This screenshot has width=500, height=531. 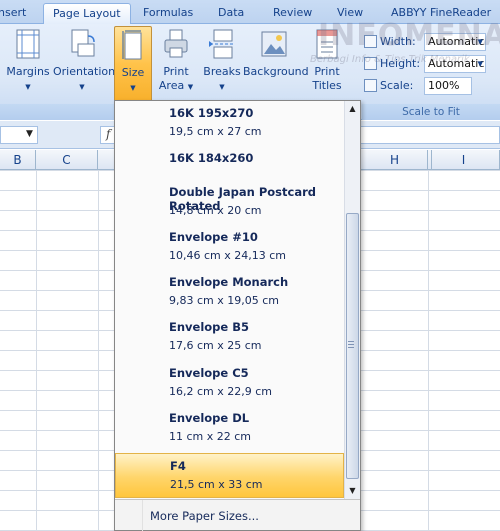 I want to click on paper-size-name: 16K 184x260, so click(x=211, y=158).